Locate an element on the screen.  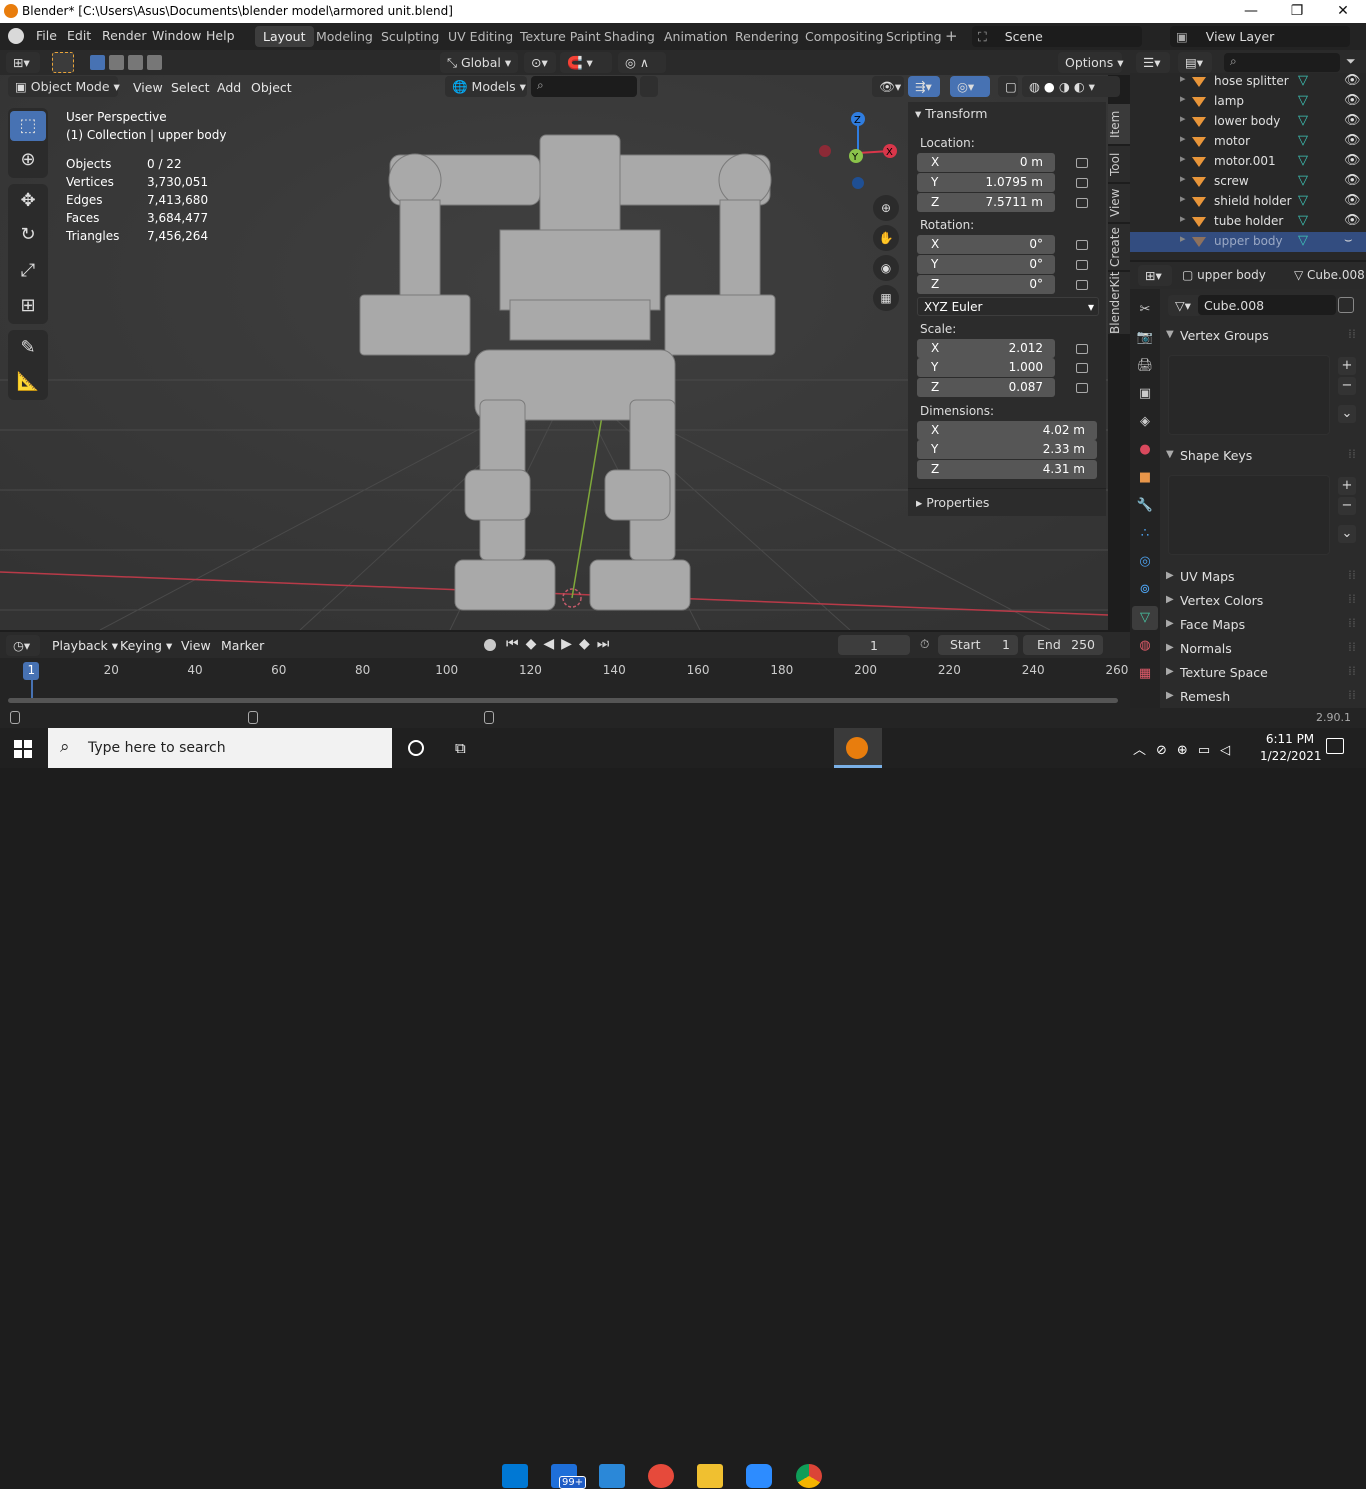
sidebar-tab-view: View is located at coordinates (1119, 203).